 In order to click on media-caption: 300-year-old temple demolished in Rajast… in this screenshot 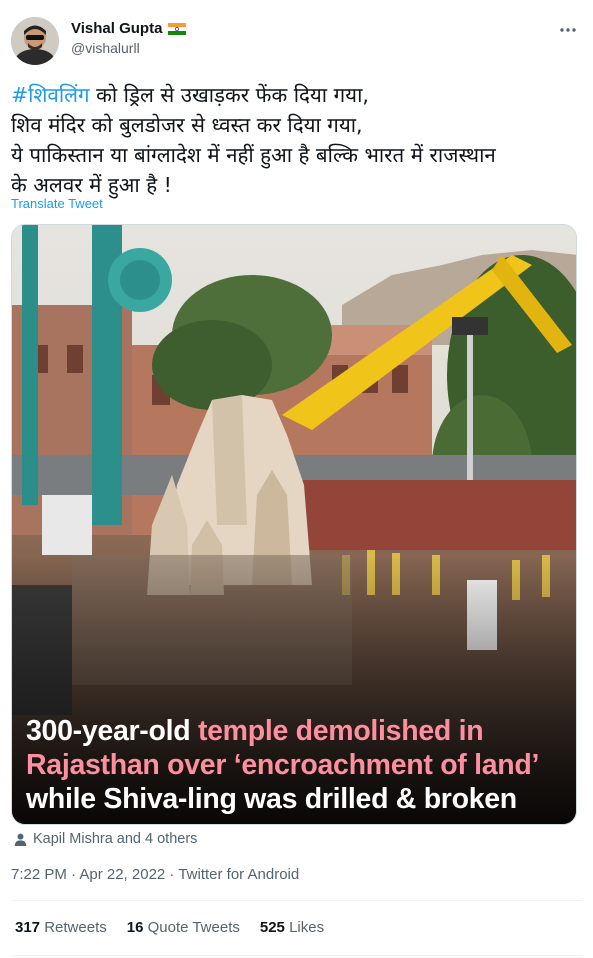, I will do `click(296, 765)`.